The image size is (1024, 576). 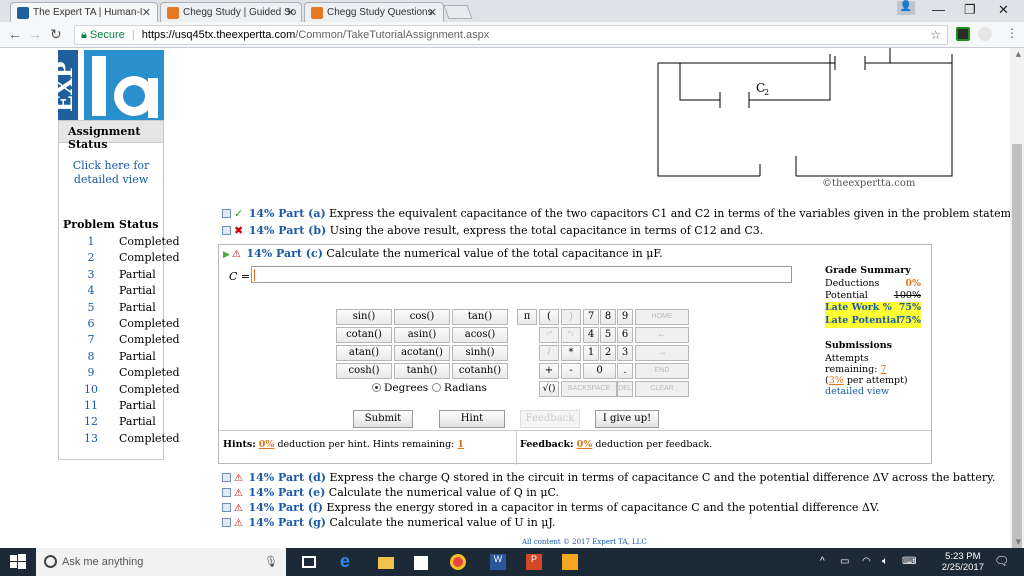 What do you see at coordinates (627, 419) in the screenshot?
I see `give-up-button: I give up!` at bounding box center [627, 419].